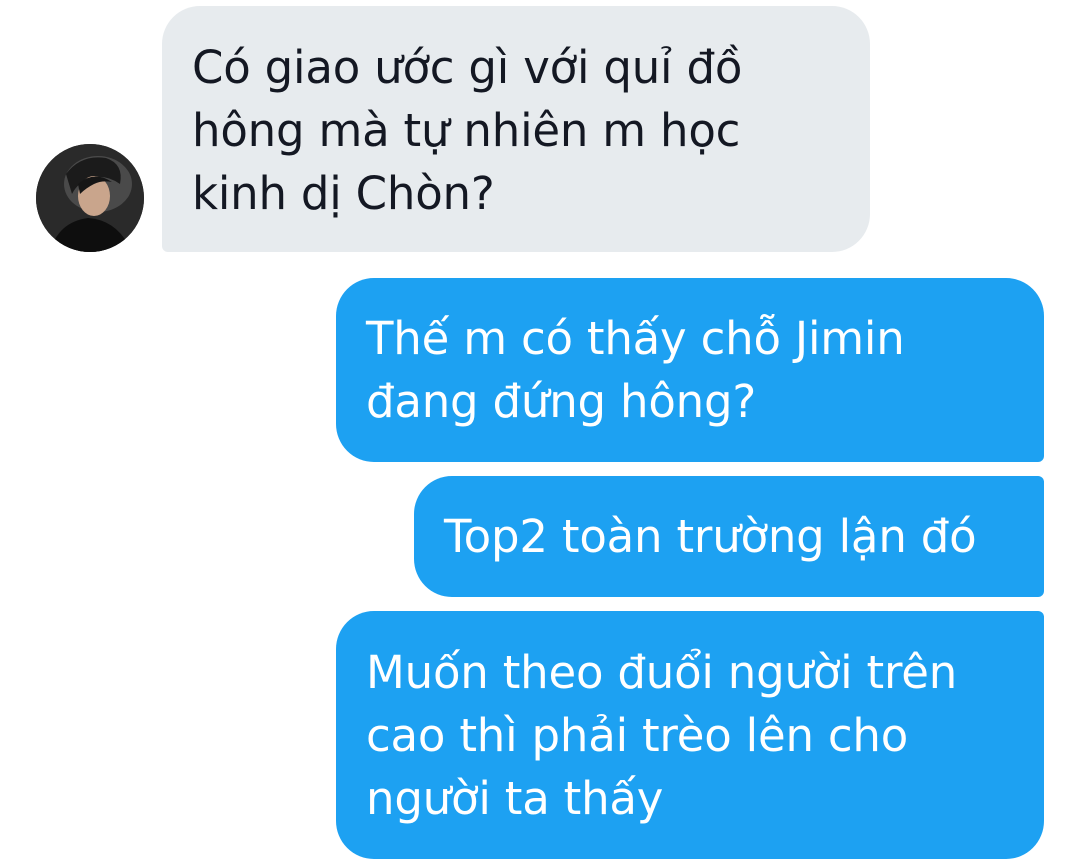  I want to click on sent-message-bubble: Top2 toàn trường lận đó, so click(729, 536).